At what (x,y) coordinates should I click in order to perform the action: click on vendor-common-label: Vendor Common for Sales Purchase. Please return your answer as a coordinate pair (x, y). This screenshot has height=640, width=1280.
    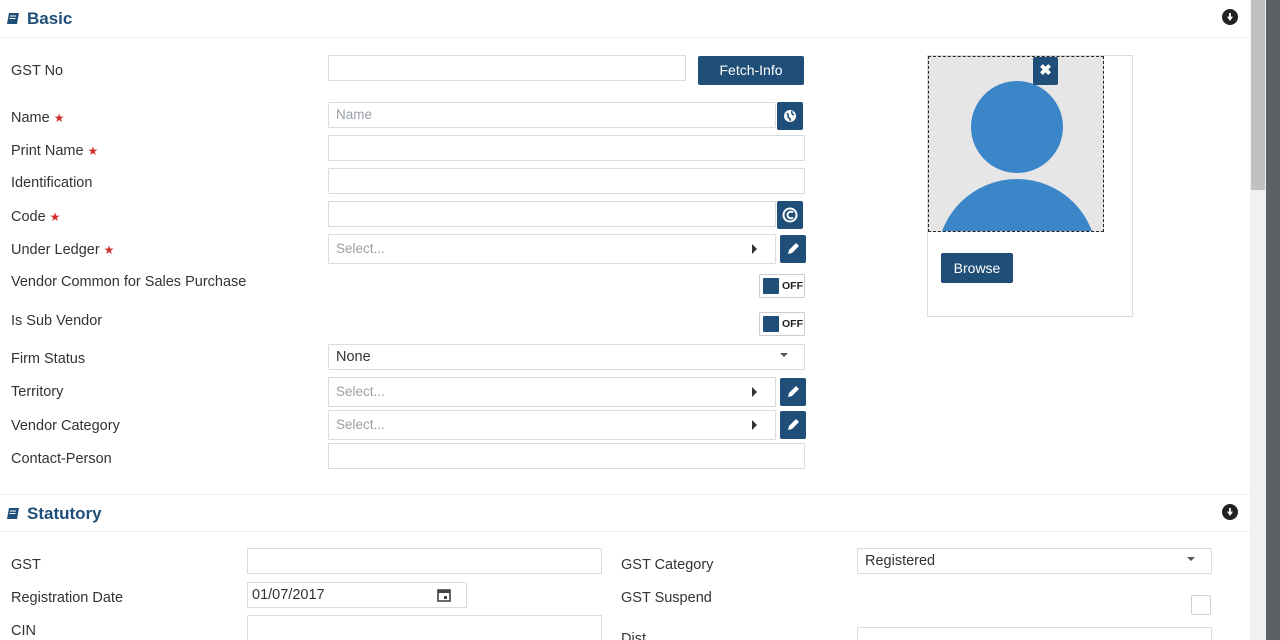
    Looking at the image, I should click on (129, 282).